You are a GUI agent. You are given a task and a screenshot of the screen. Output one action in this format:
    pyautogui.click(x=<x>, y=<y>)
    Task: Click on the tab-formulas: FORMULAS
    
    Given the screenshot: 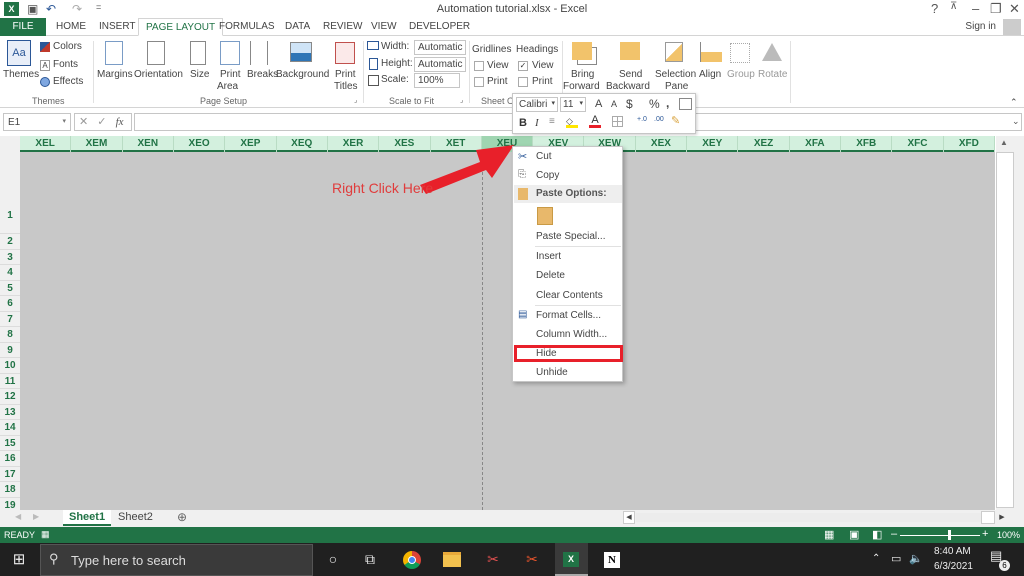 What is the action you would take?
    pyautogui.click(x=247, y=27)
    